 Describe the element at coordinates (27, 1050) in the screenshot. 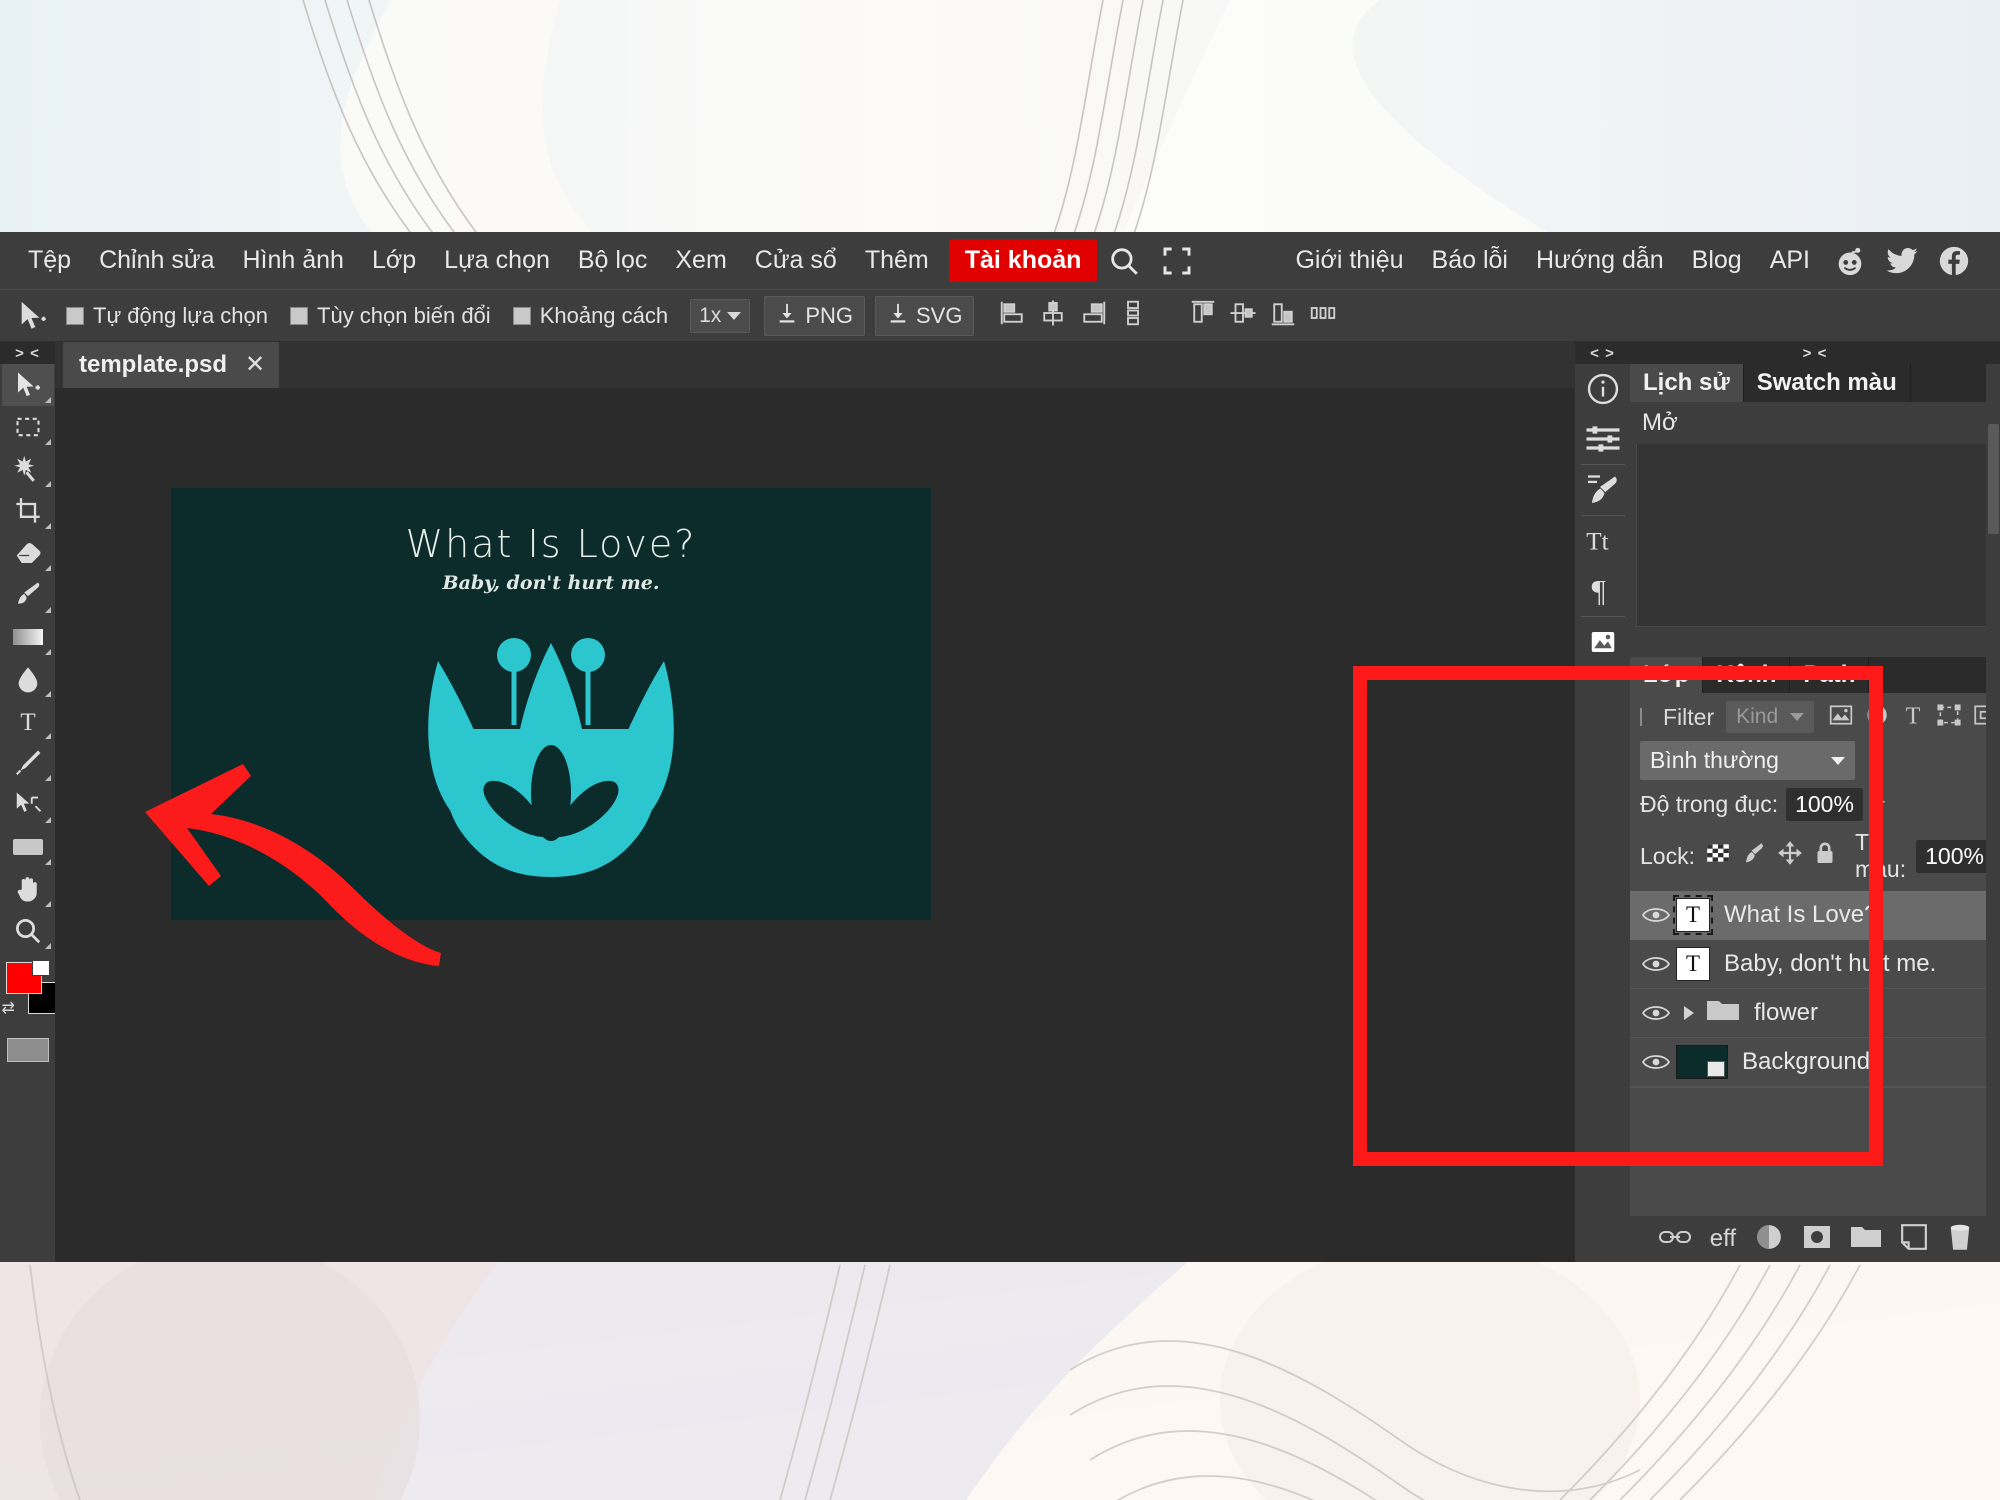

I see `quick-mask-toggle` at that location.